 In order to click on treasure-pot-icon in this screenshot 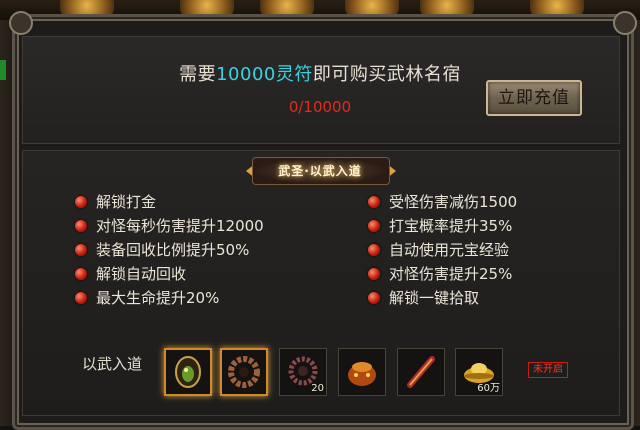, I will do `click(362, 374)`.